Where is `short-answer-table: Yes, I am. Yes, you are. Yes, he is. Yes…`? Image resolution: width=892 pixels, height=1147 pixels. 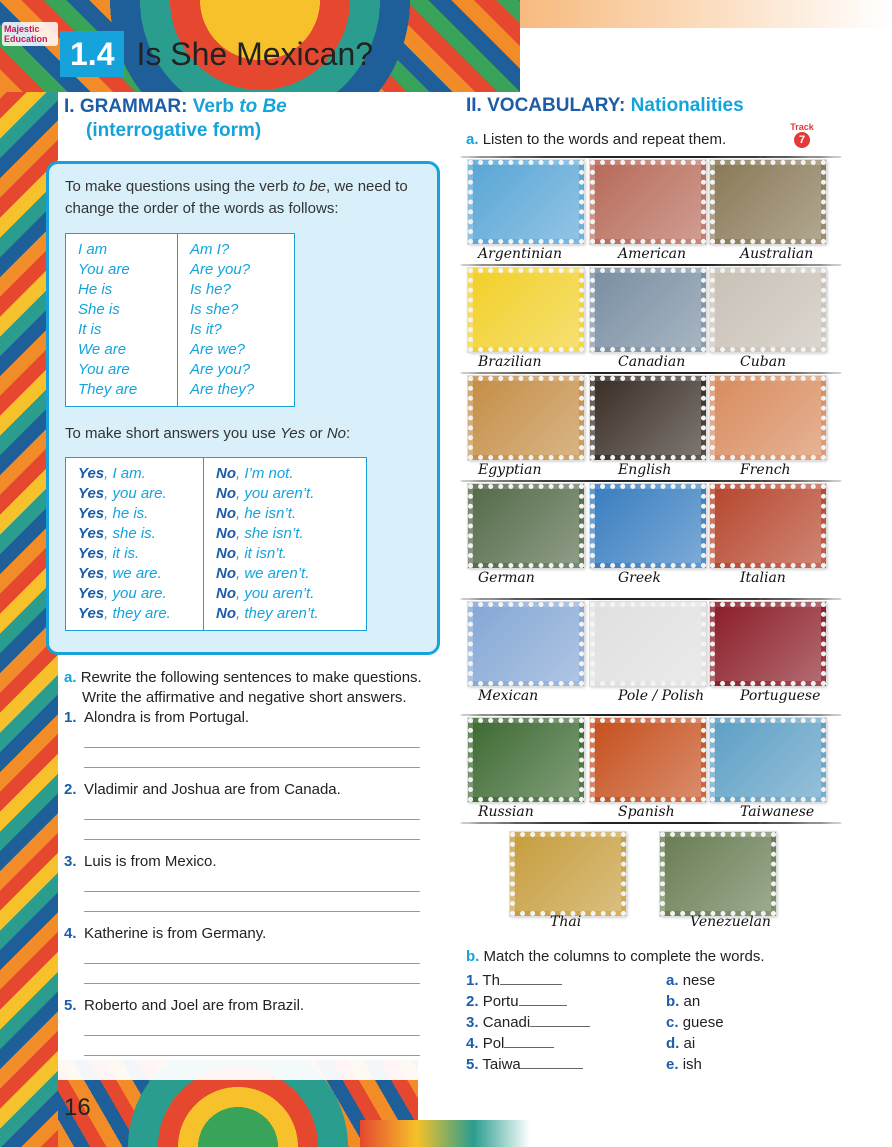 short-answer-table: Yes, I am. Yes, you are. Yes, he is. Yes… is located at coordinates (216, 544).